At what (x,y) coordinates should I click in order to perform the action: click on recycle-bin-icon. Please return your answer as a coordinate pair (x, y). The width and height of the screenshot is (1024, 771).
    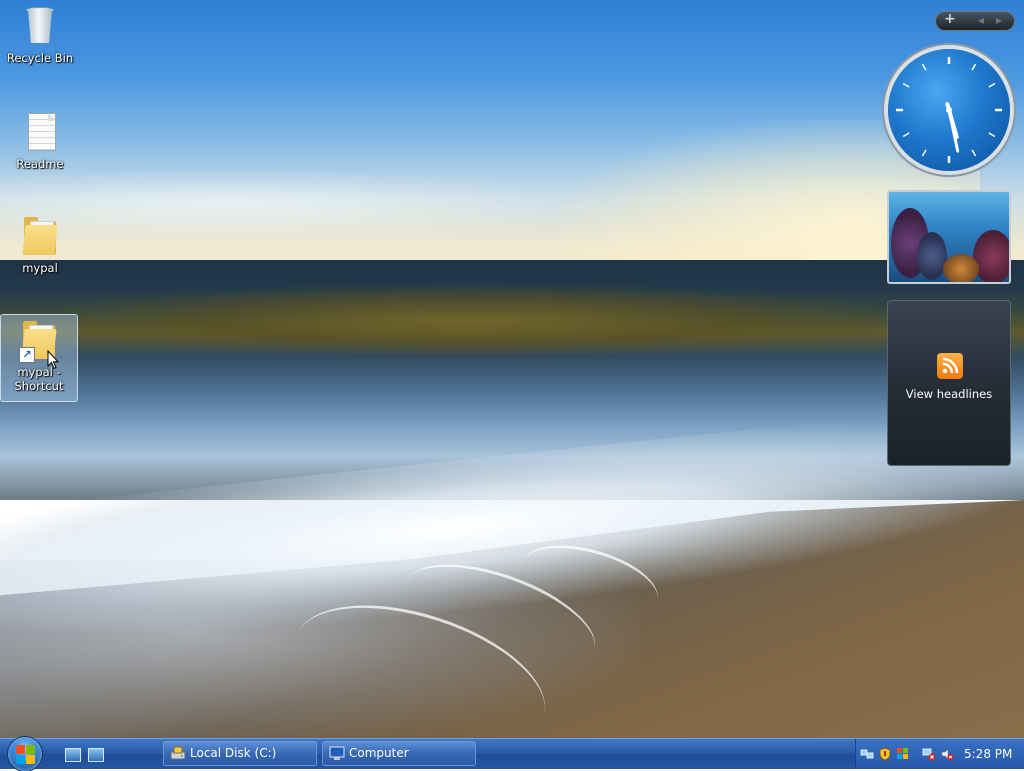
    Looking at the image, I should click on (40, 27).